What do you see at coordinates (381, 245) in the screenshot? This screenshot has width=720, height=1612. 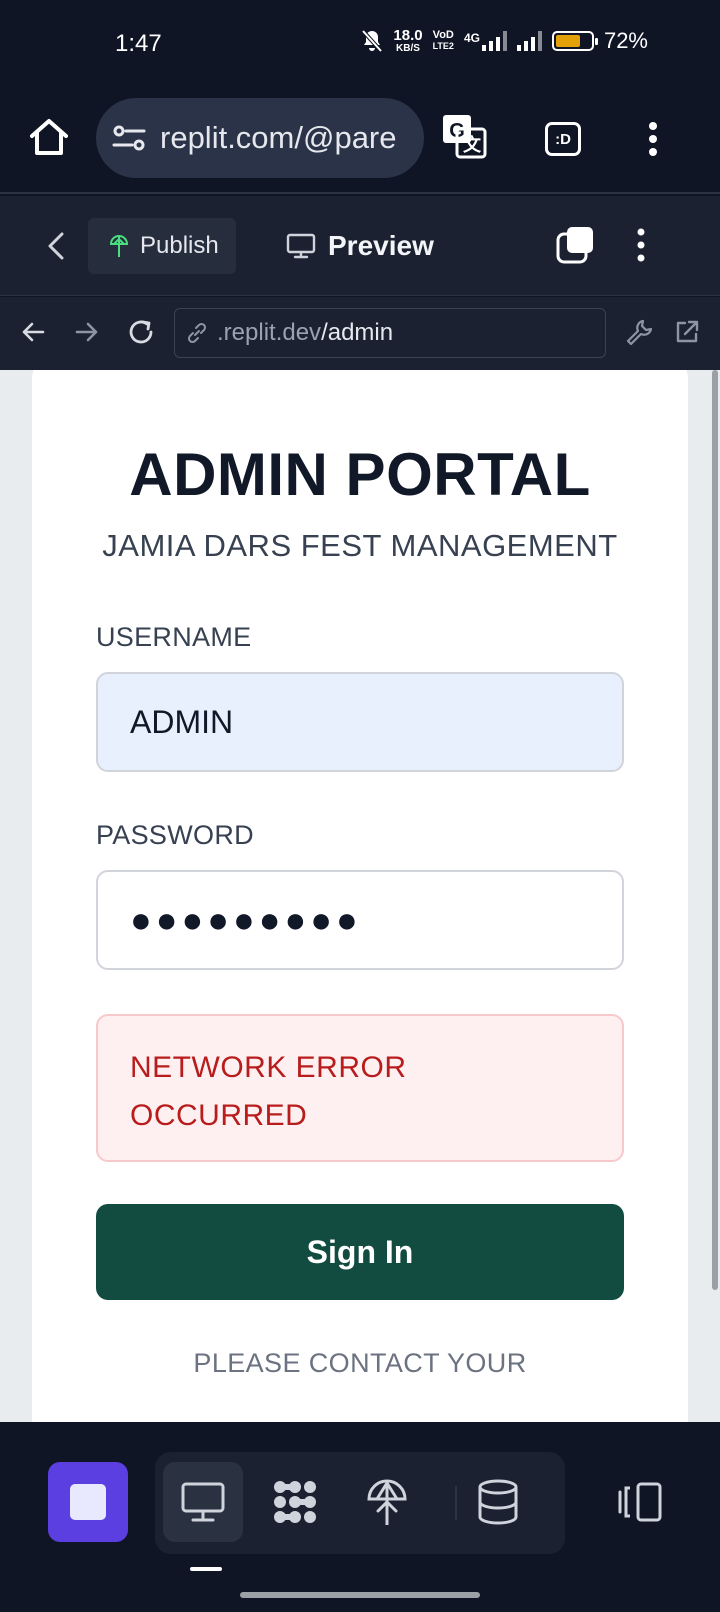 I see `preview-label: Preview` at bounding box center [381, 245].